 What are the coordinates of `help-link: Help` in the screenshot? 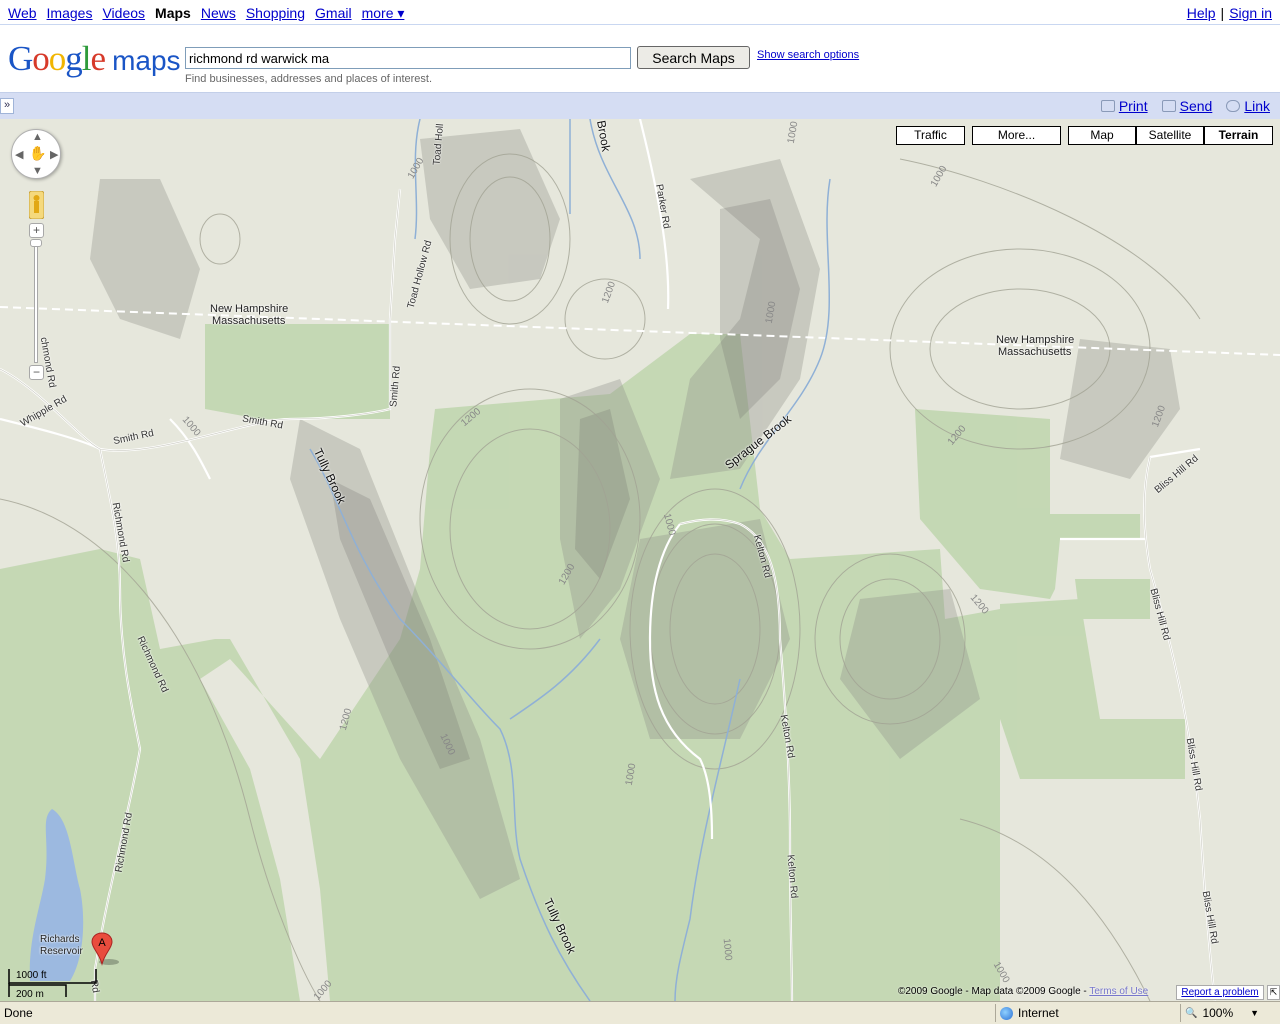 It's located at (1201, 13).